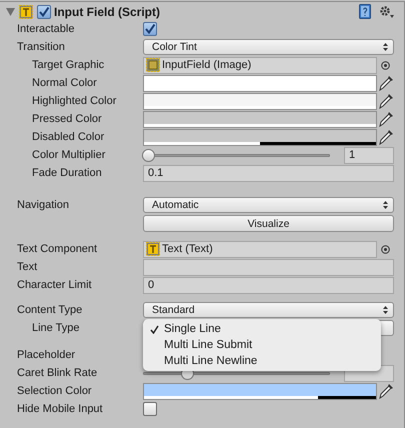 The width and height of the screenshot is (405, 428). What do you see at coordinates (56, 328) in the screenshot?
I see `field-label: Line Type` at bounding box center [56, 328].